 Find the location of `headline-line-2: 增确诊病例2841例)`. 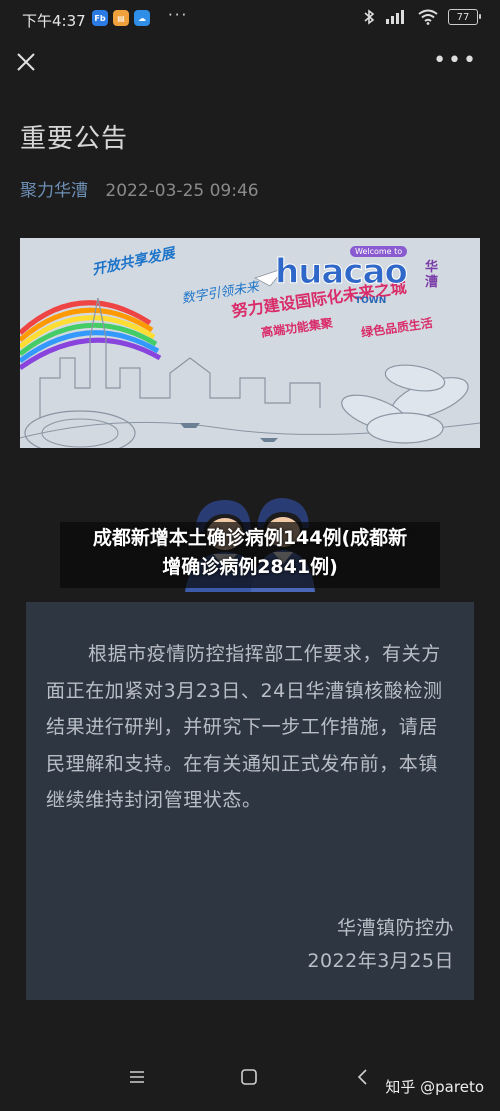

headline-line-2: 增确诊病例2841例) is located at coordinates (250, 567).